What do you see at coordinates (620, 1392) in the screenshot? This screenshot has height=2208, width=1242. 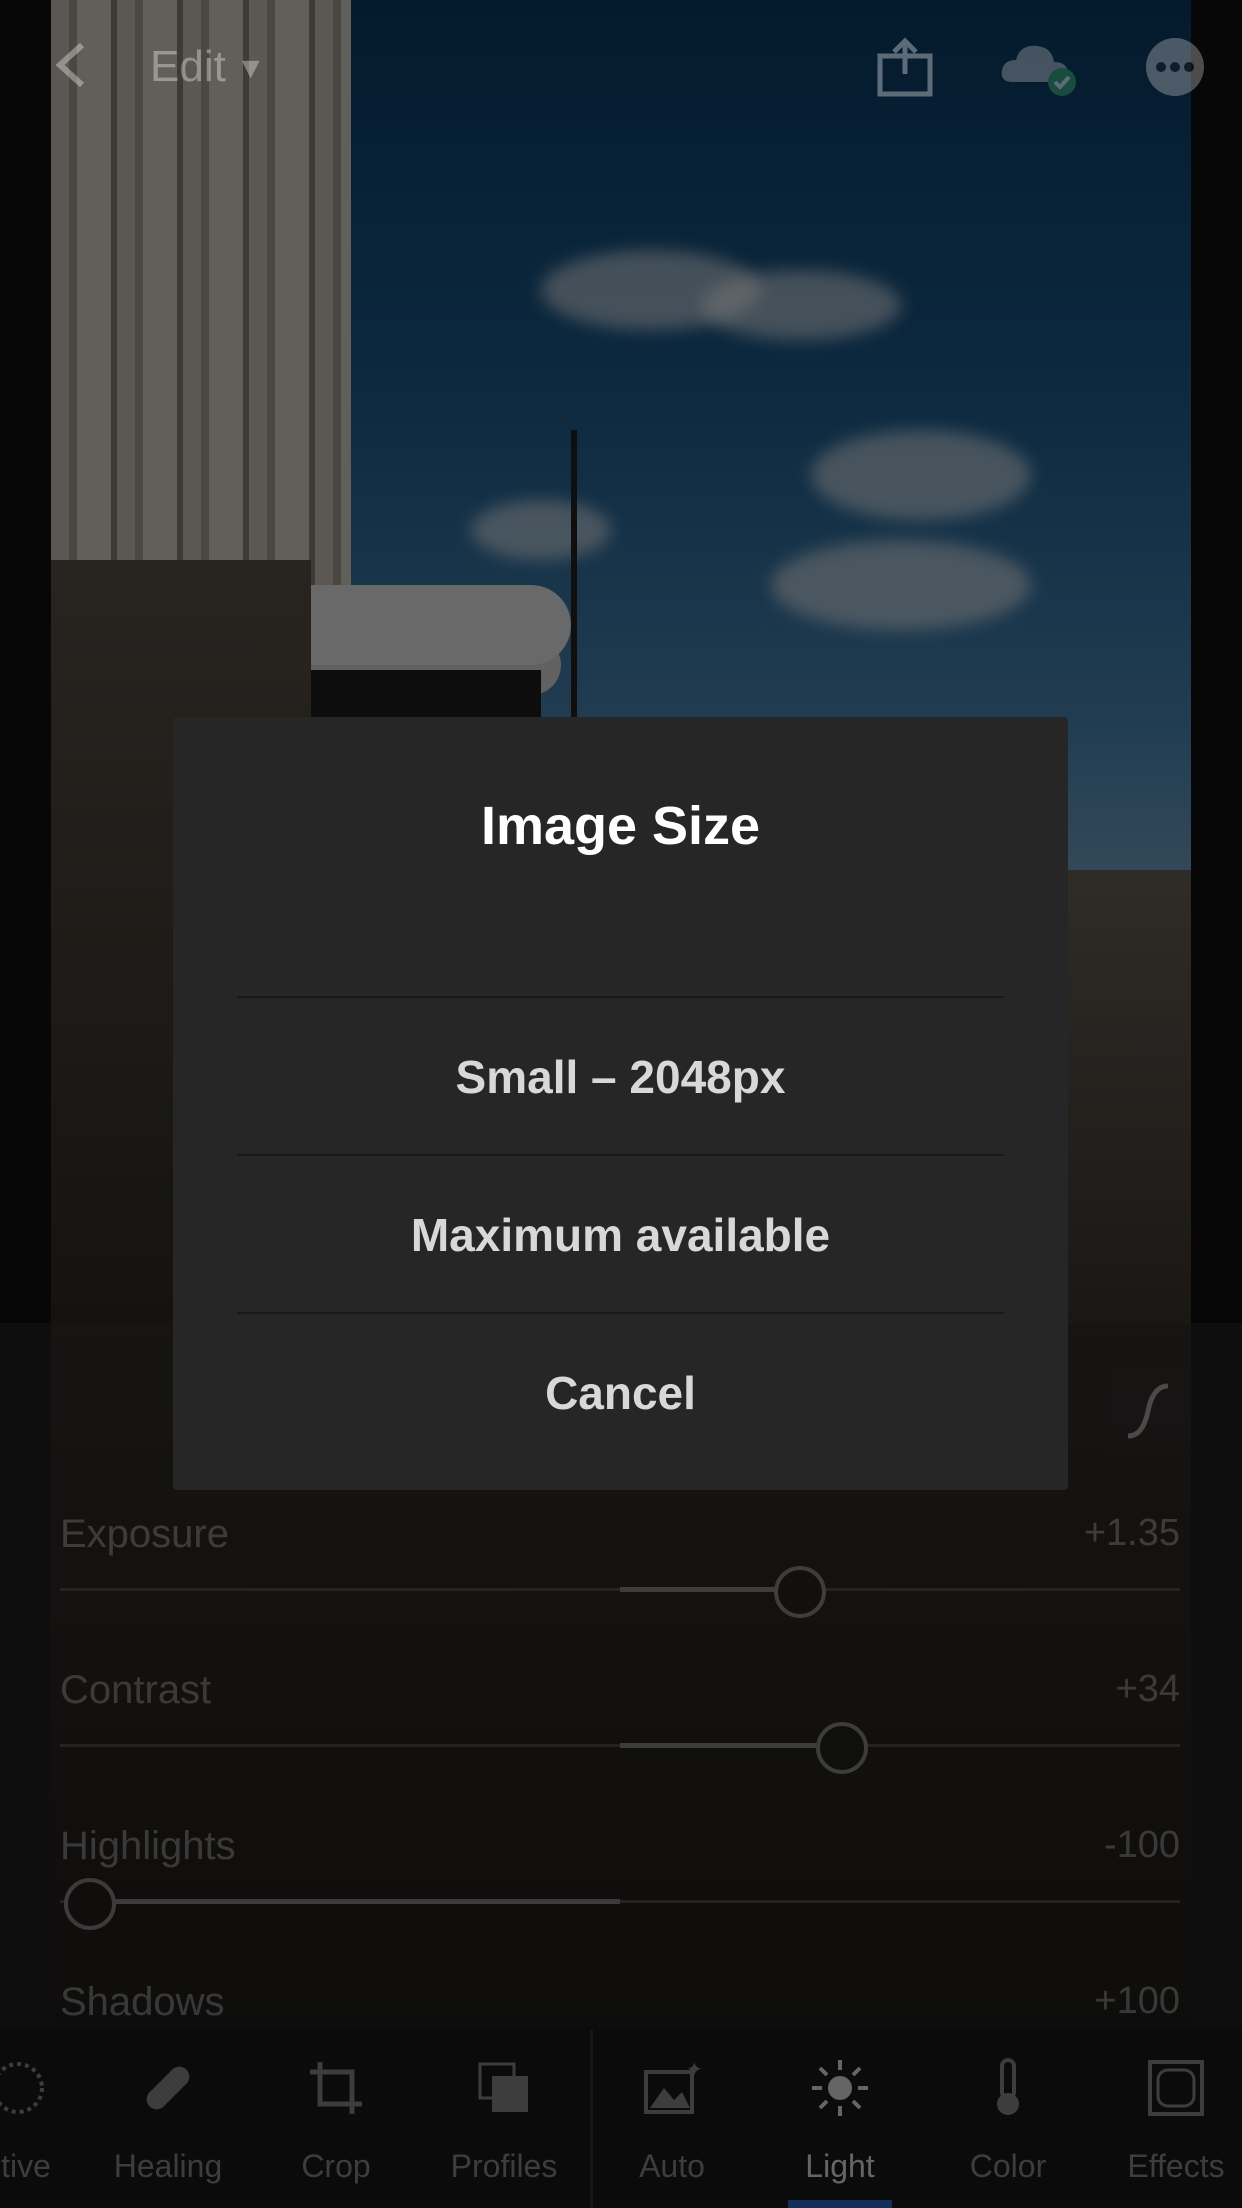 I see `cancel-button: Cancel` at bounding box center [620, 1392].